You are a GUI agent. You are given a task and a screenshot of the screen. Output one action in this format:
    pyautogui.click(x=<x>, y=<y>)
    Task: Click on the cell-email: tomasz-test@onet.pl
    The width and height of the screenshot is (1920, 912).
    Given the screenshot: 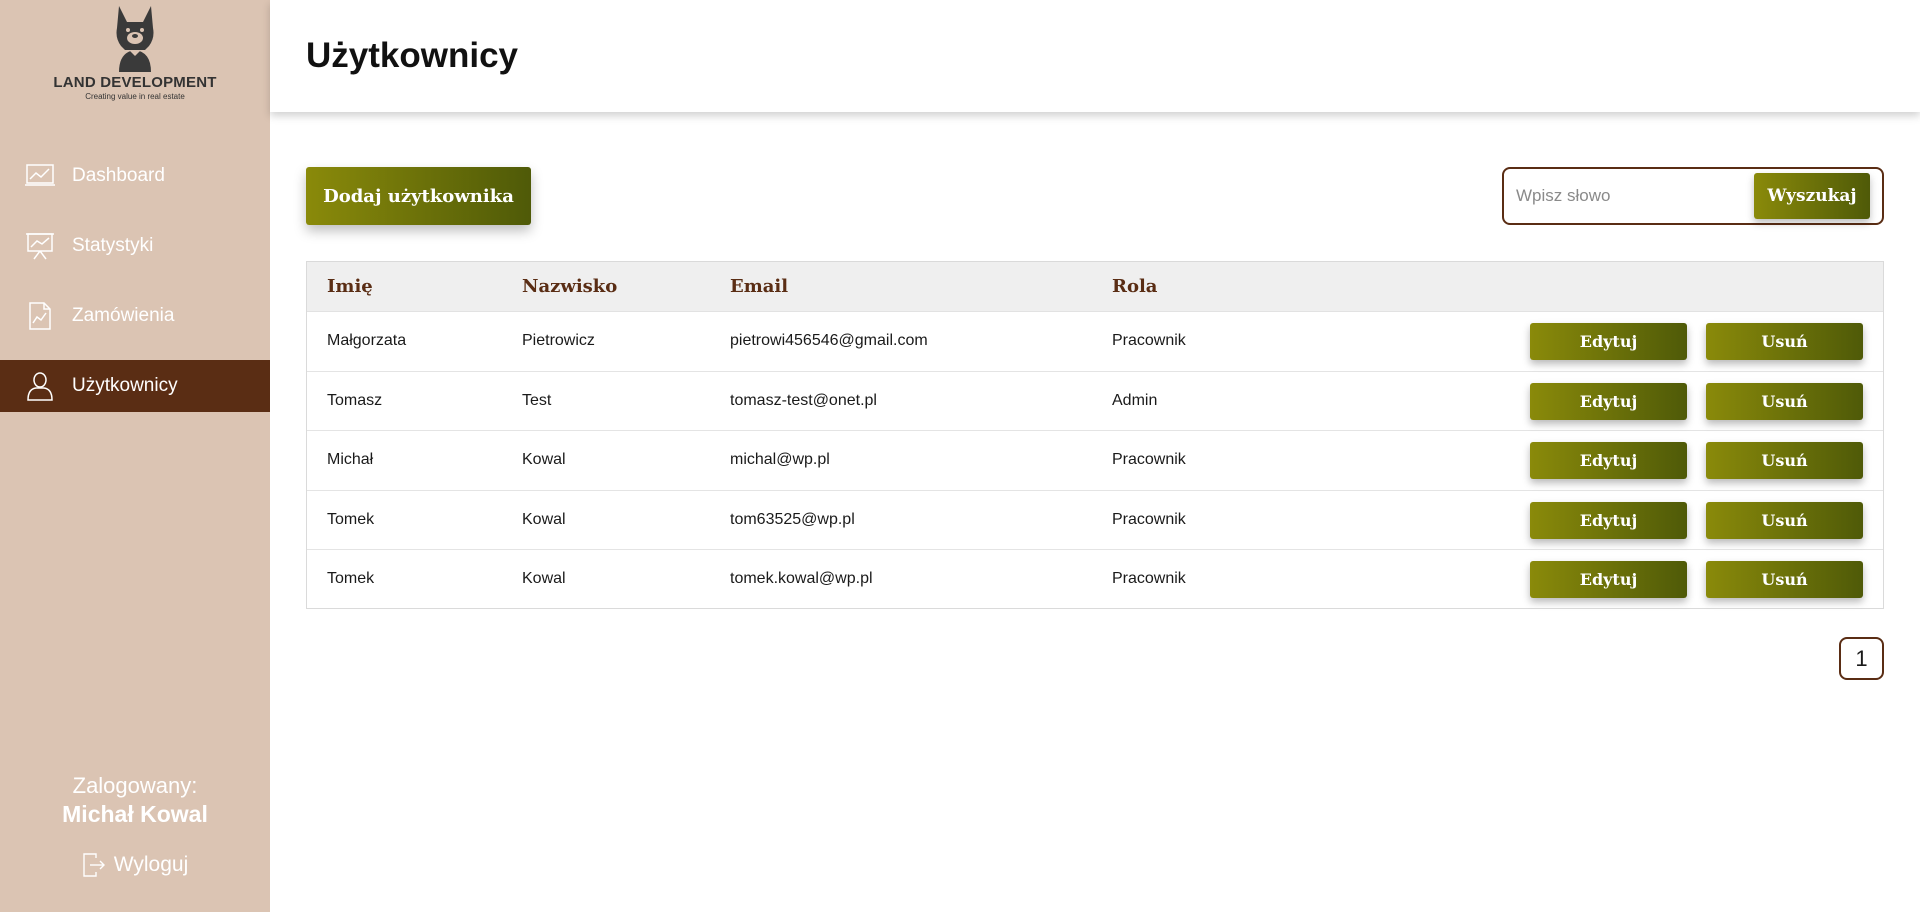 What is the action you would take?
    pyautogui.click(x=803, y=400)
    